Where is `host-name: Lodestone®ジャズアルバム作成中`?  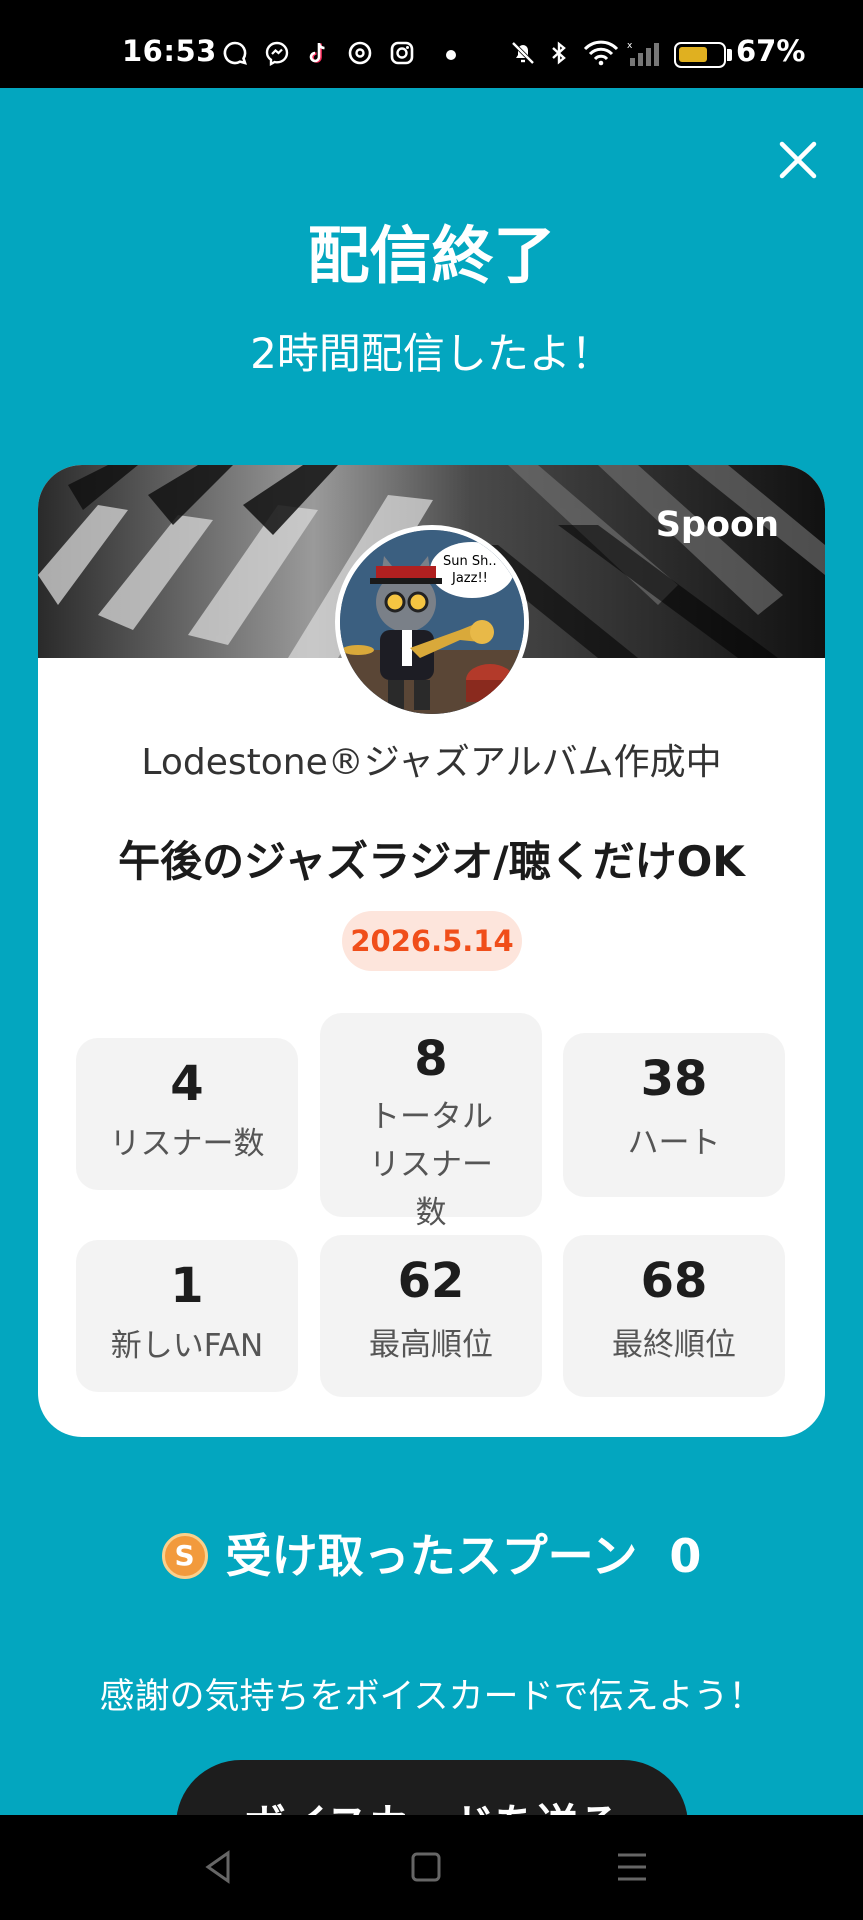 host-name: Lodestone®ジャズアルバム作成中 is located at coordinates (431, 762).